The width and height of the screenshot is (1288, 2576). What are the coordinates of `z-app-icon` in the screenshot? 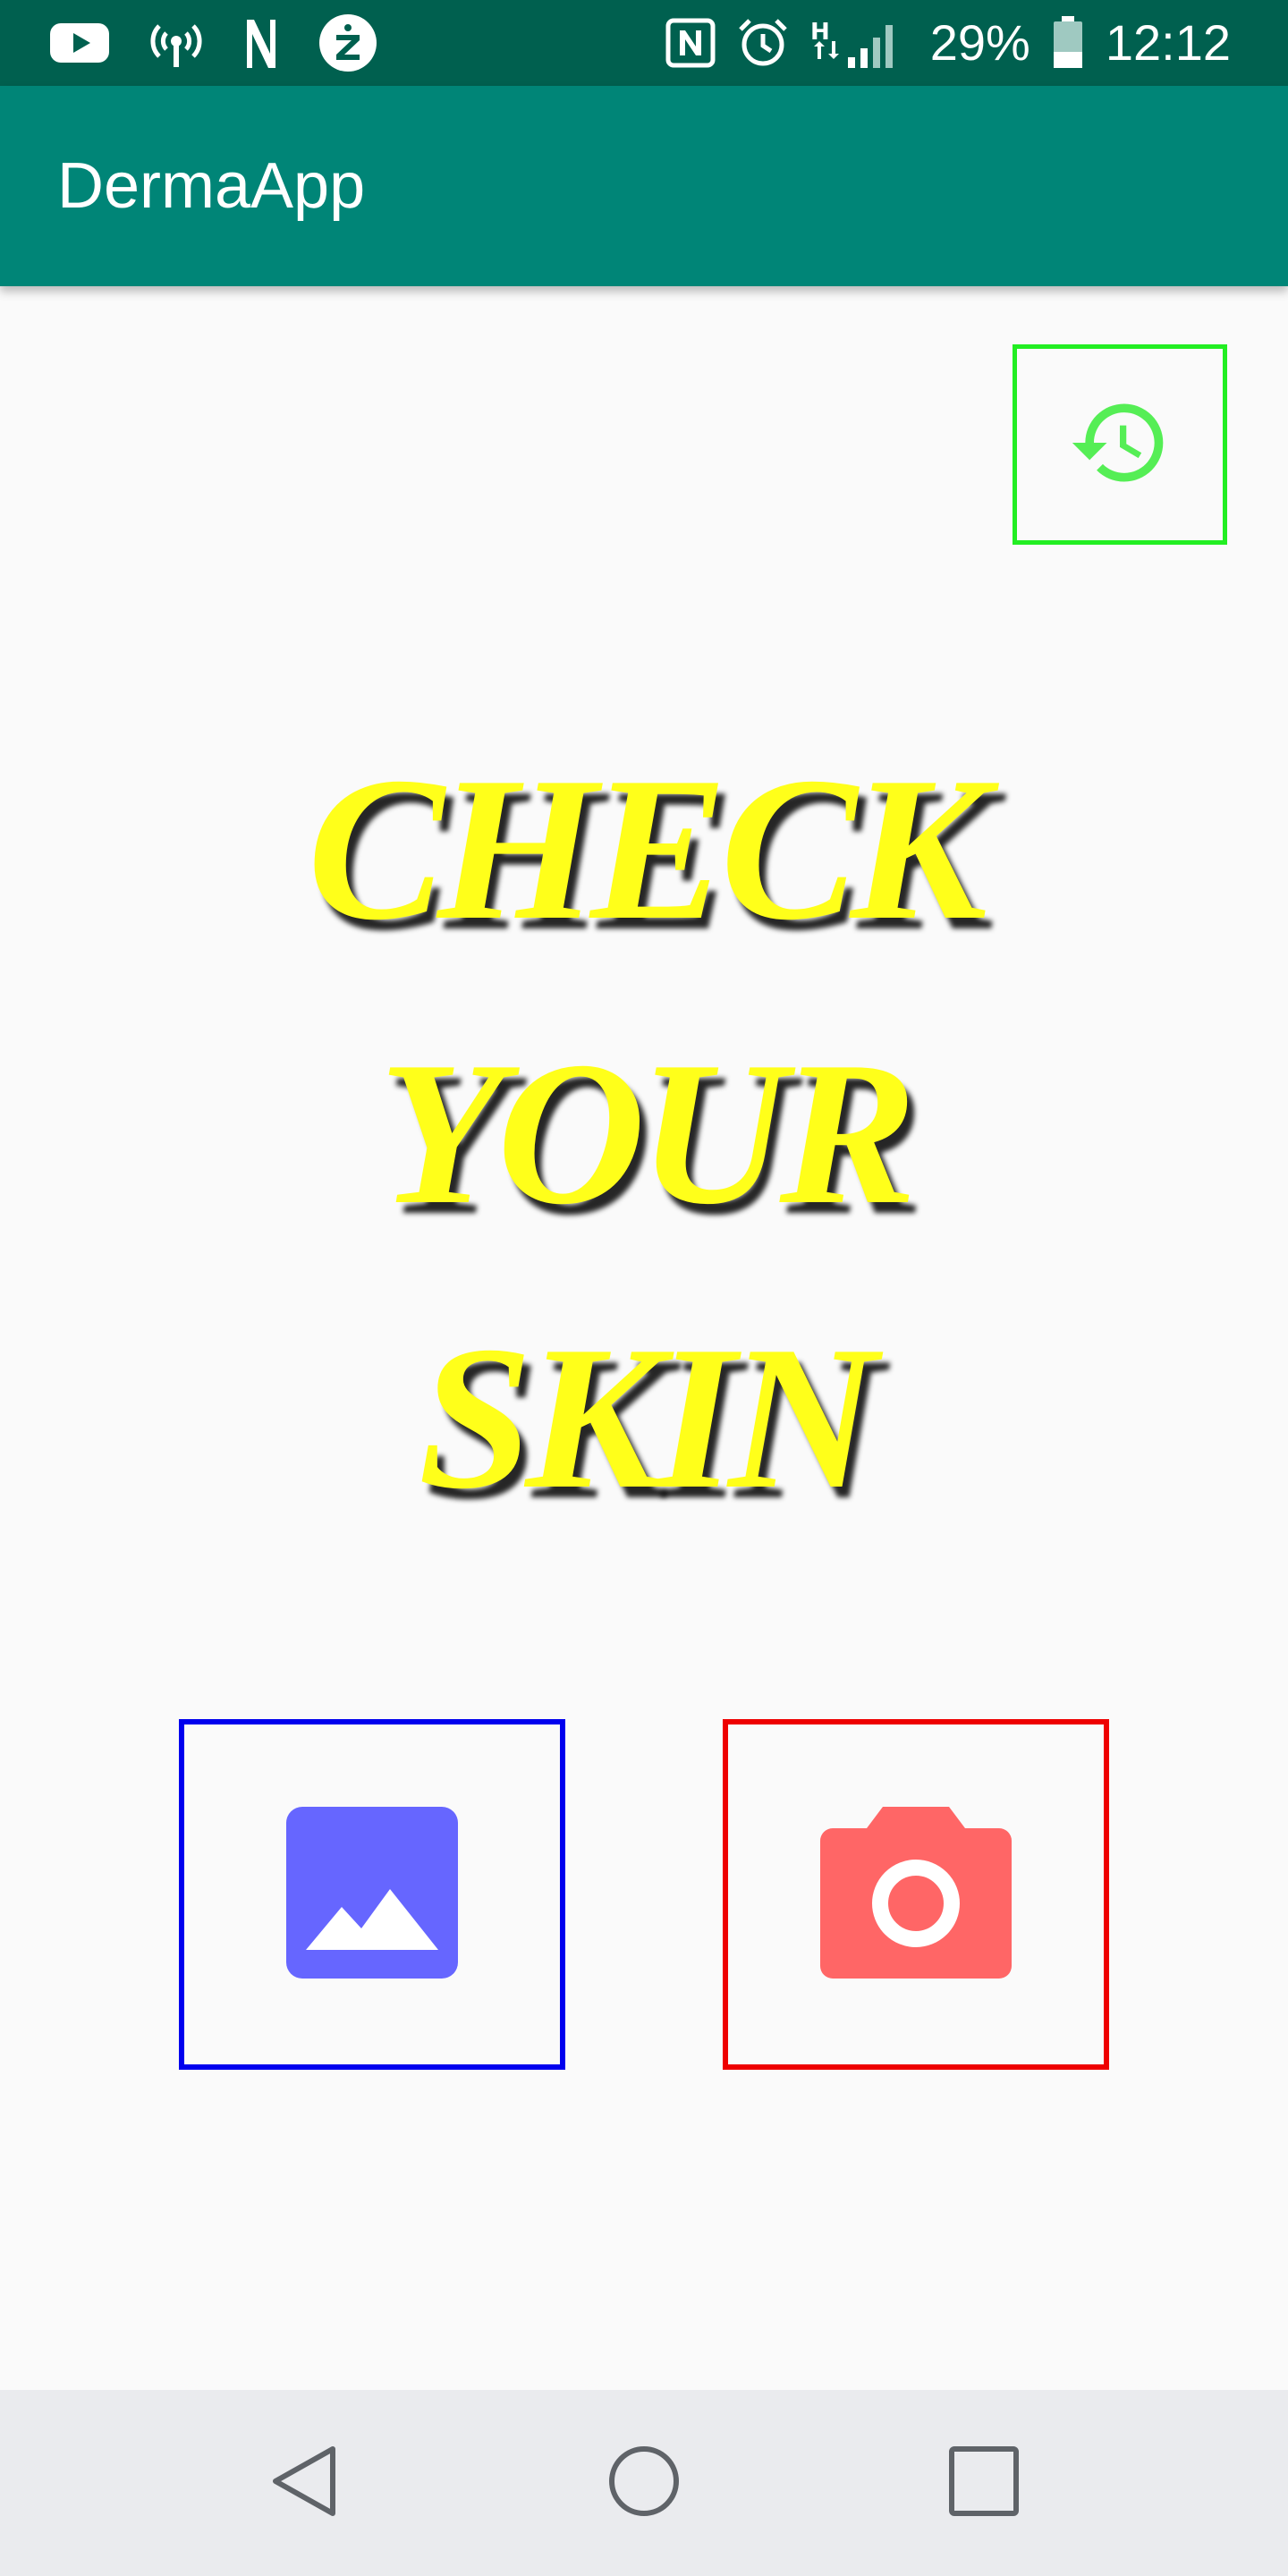 It's located at (347, 42).